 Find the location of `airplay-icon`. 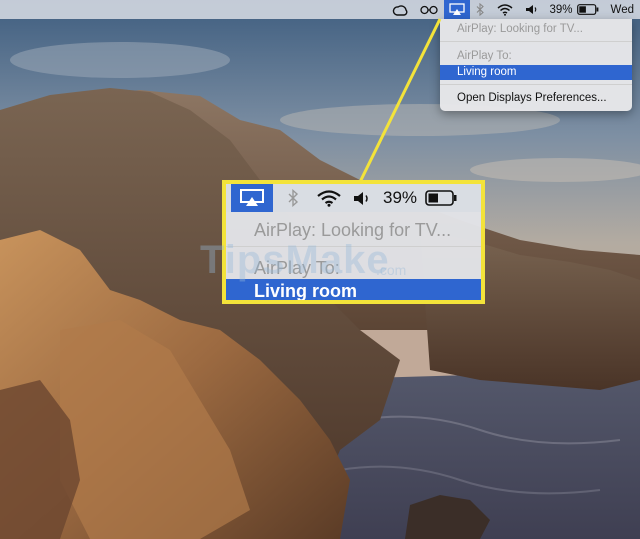

airplay-icon is located at coordinates (252, 198).